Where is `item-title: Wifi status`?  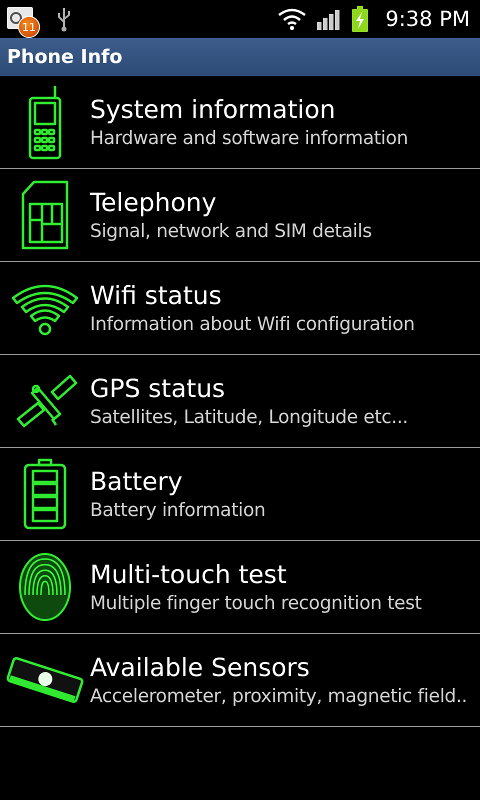 item-title: Wifi status is located at coordinates (156, 295).